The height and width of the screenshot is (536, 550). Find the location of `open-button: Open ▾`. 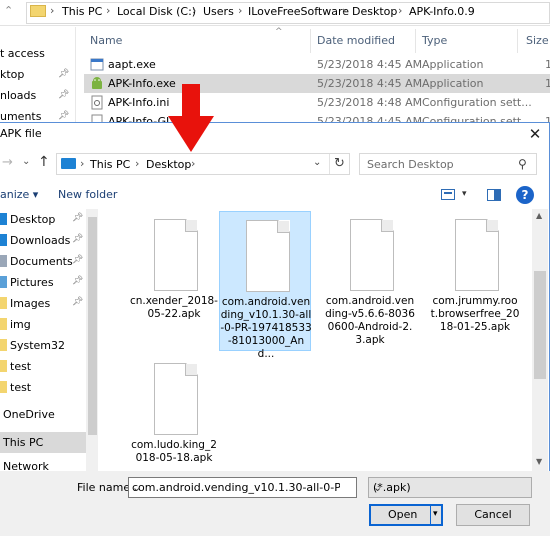

open-button: Open ▾ is located at coordinates (406, 515).